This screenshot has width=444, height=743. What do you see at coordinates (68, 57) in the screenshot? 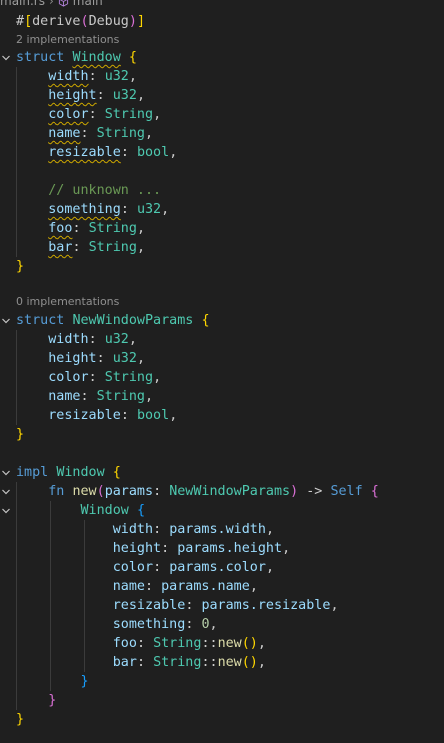
I see `code-line-struct-window: struct Window {` at bounding box center [68, 57].